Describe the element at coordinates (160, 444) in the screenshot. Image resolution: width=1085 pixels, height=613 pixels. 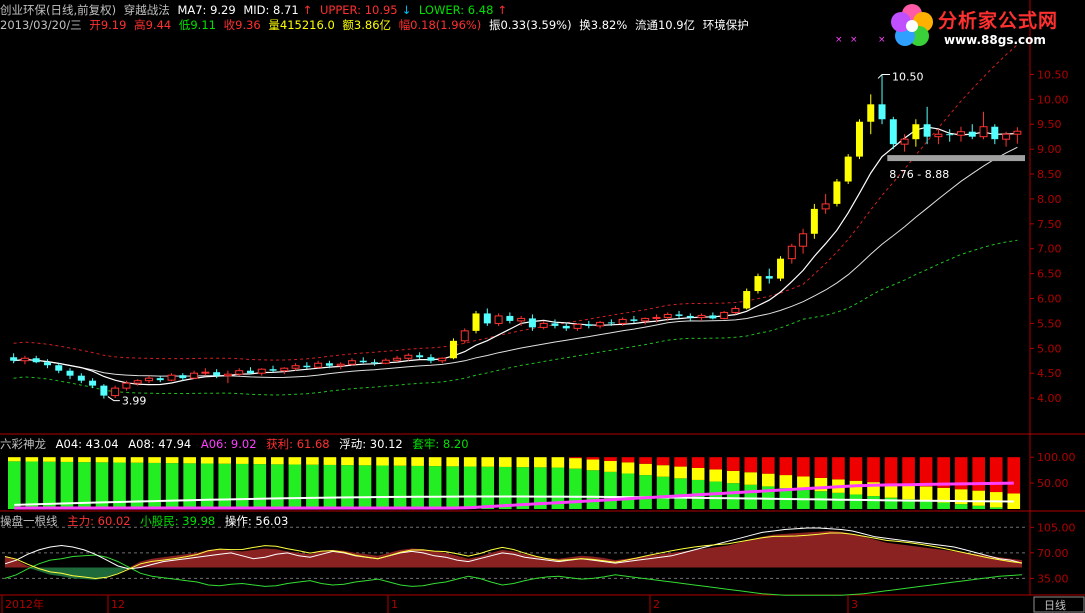
I see `a08-value: A08: 47.94` at that location.